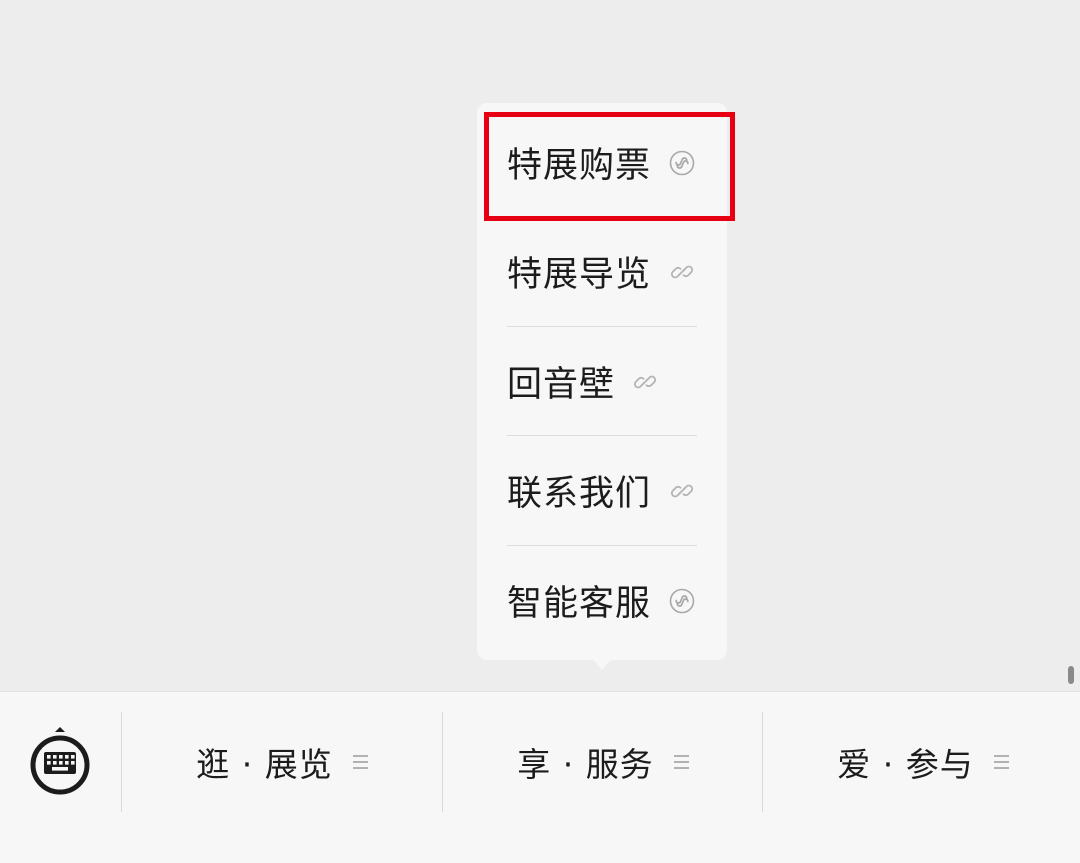 The height and width of the screenshot is (863, 1080). What do you see at coordinates (579, 166) in the screenshot?
I see `menu-item-label: 特展购票` at bounding box center [579, 166].